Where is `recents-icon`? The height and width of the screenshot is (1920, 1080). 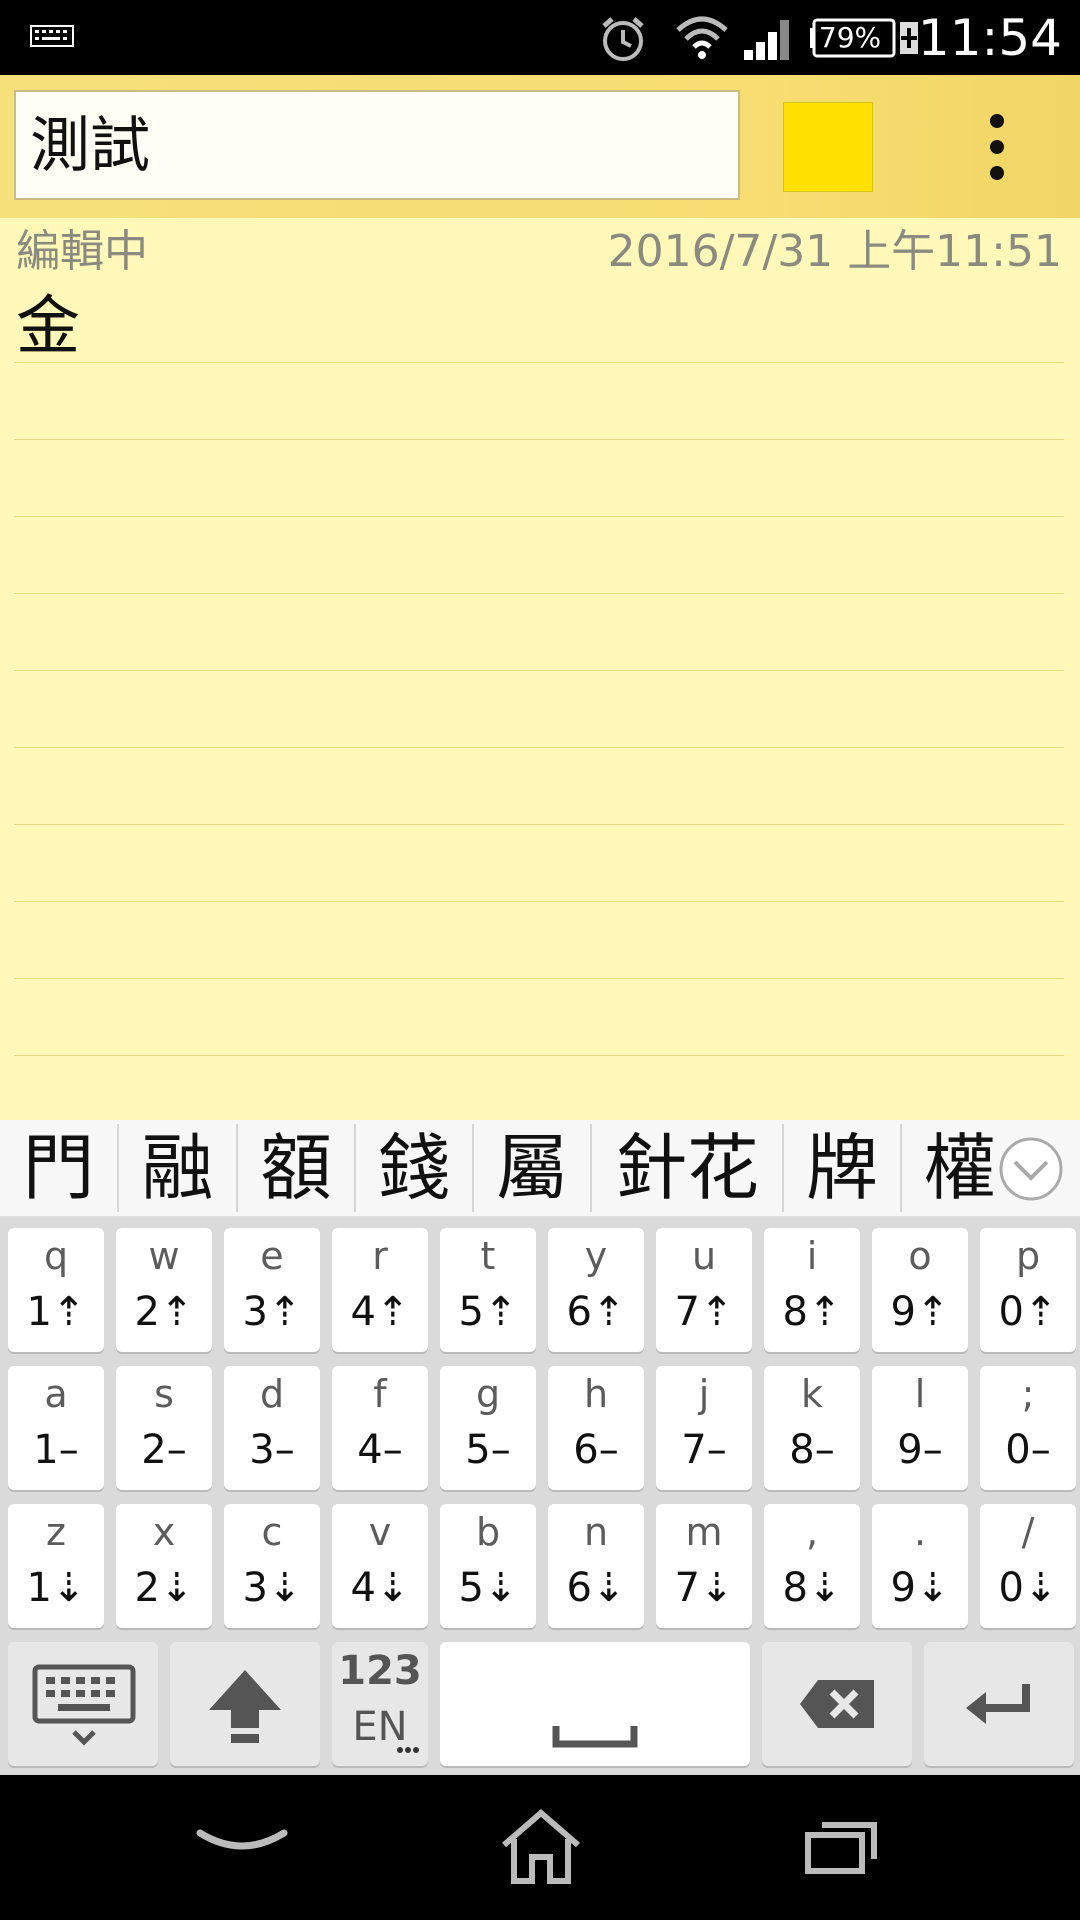
recents-icon is located at coordinates (841, 1847).